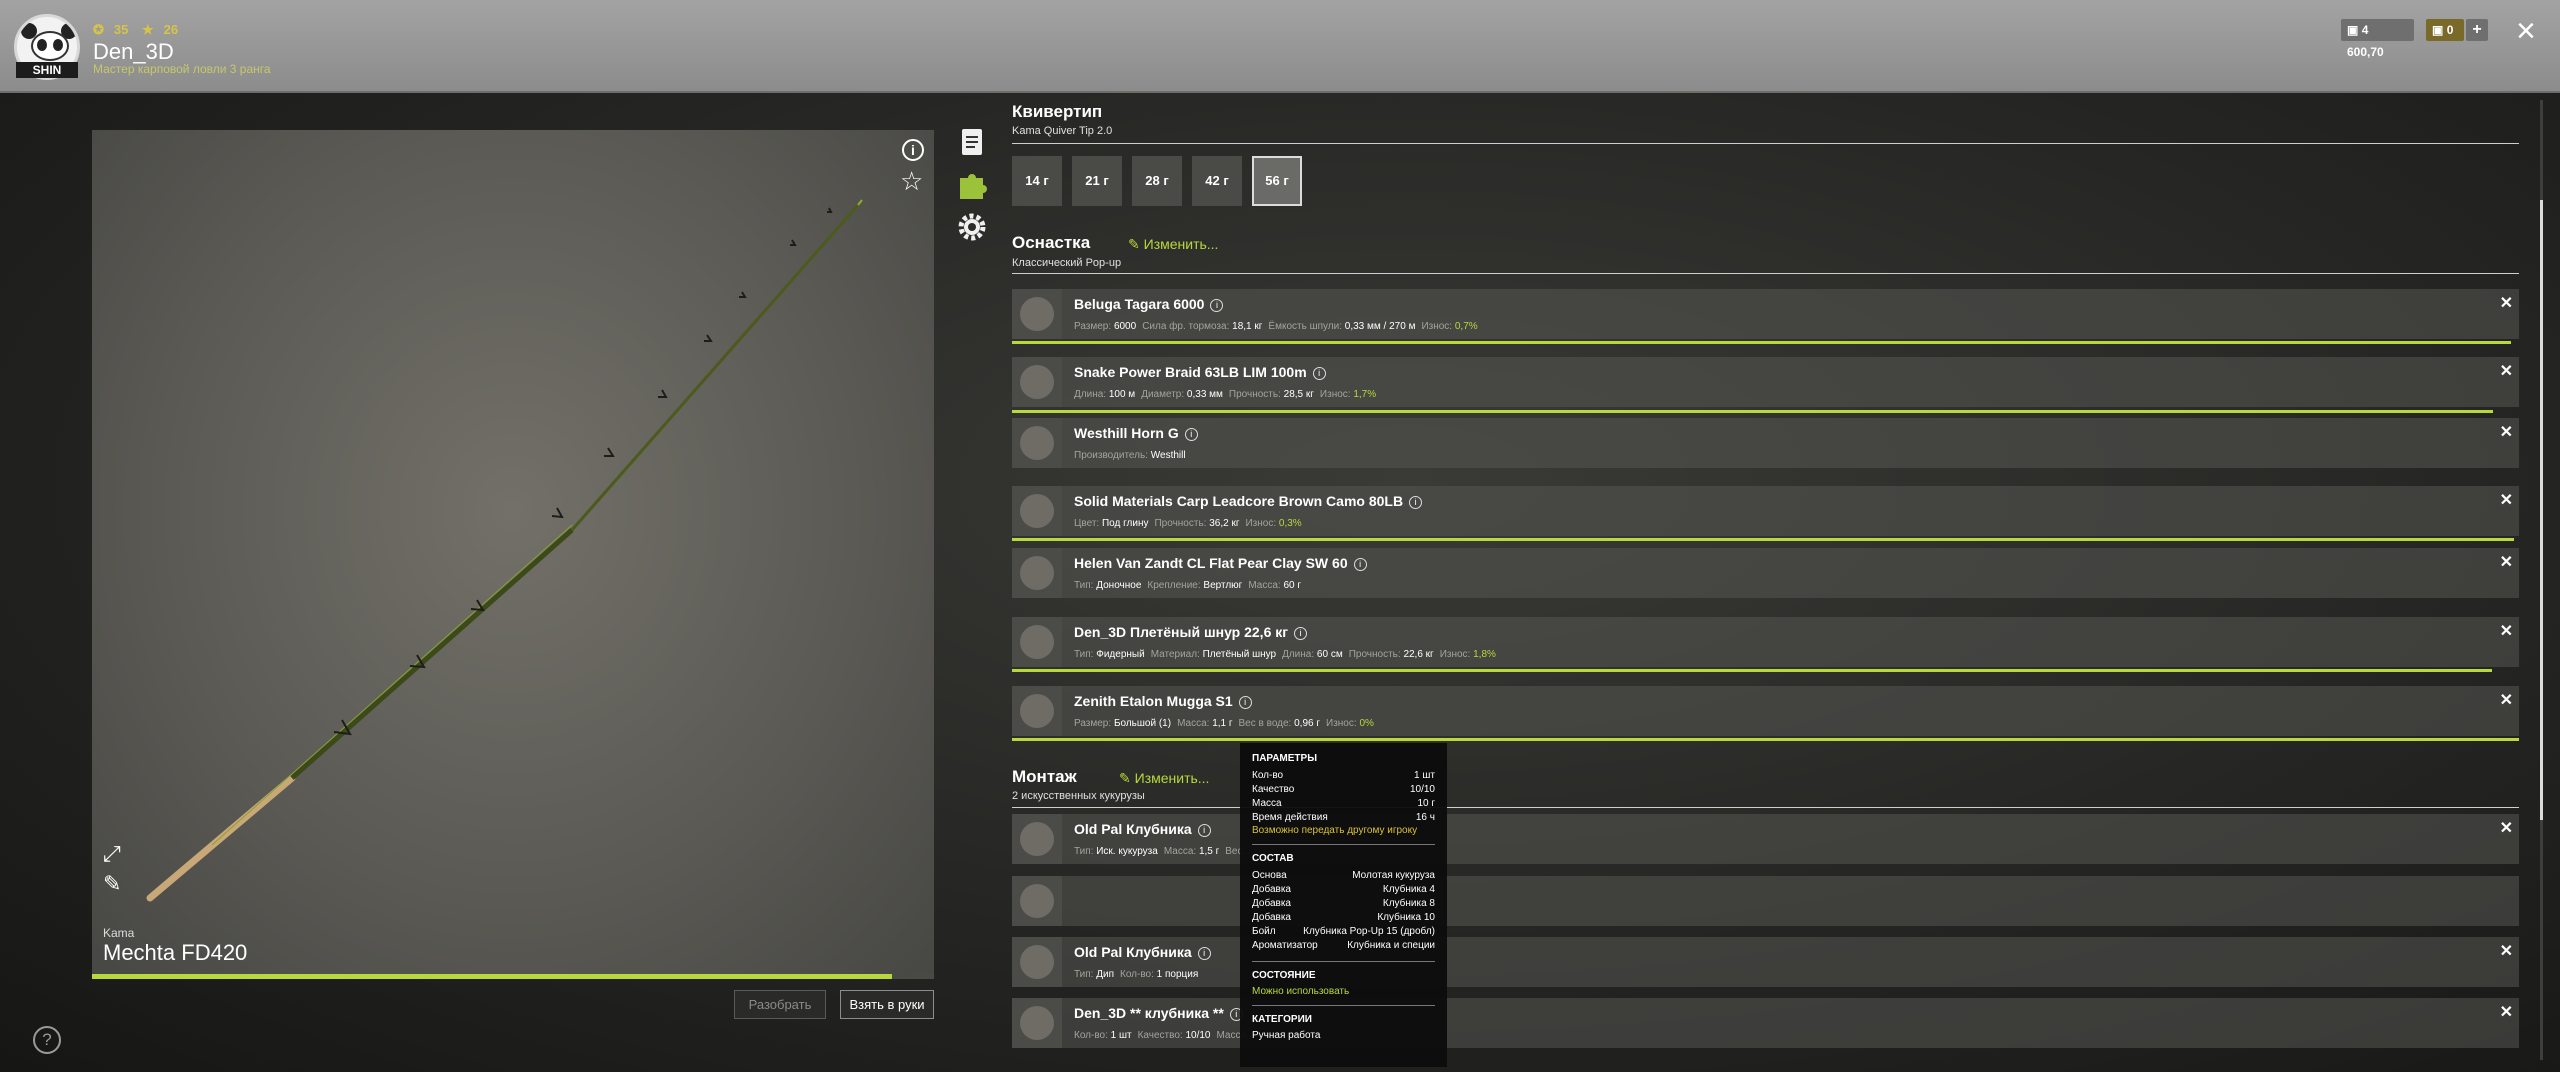 Image resolution: width=2560 pixels, height=1072 pixels. Describe the element at coordinates (1137, 974) in the screenshot. I see `property-label: Кол-во:` at that location.